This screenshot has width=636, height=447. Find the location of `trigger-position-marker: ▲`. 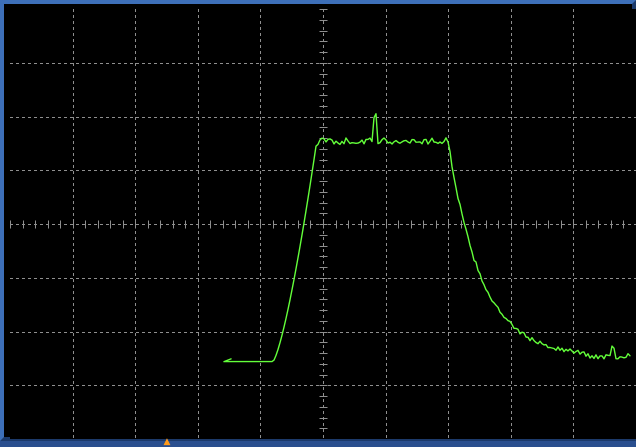

trigger-position-marker: ▲ is located at coordinates (167, 442).